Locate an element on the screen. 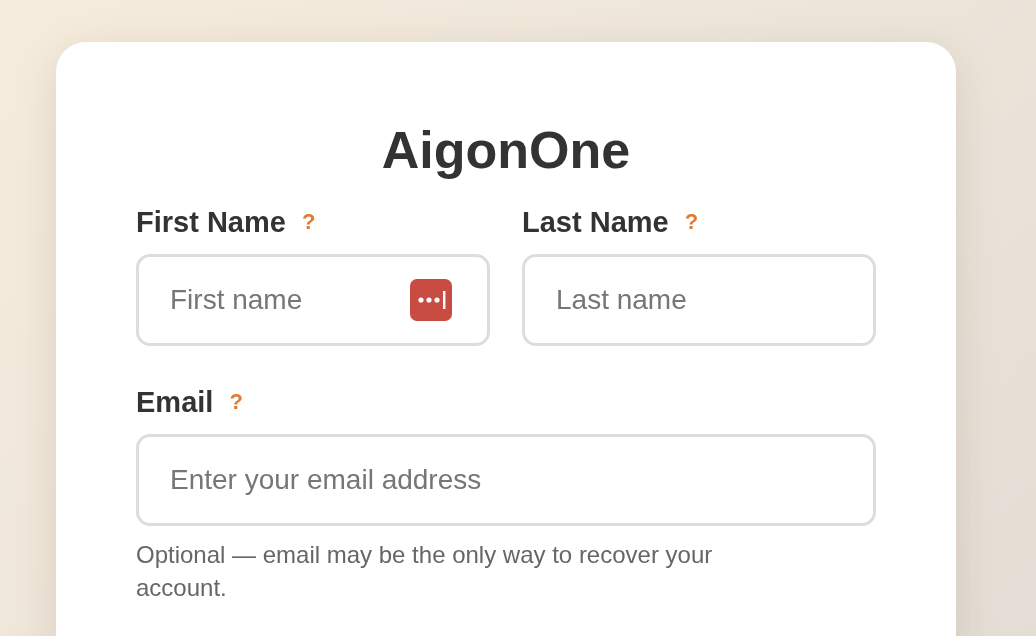 The image size is (1036, 636). field-label: Last Name is located at coordinates (595, 222).